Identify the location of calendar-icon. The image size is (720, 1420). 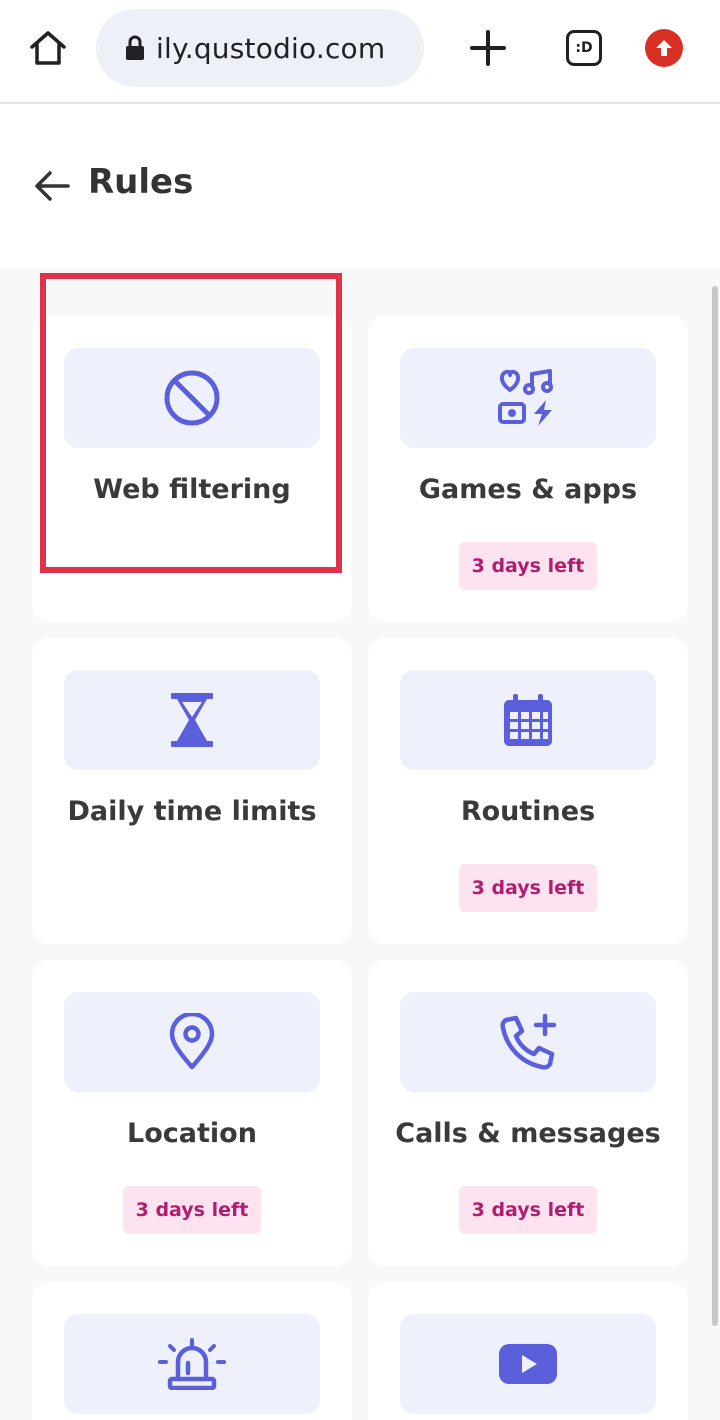
(528, 720).